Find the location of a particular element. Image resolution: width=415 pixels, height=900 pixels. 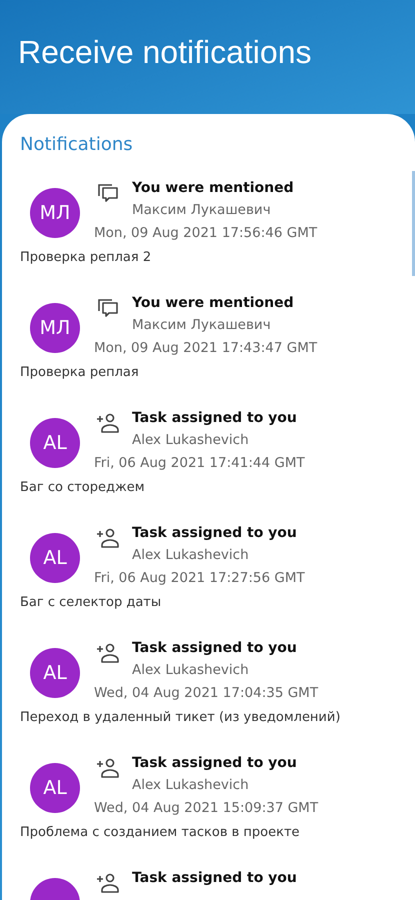

notification-date: Fri, 06 Aug 2021 17:27:56 GMT is located at coordinates (199, 578).